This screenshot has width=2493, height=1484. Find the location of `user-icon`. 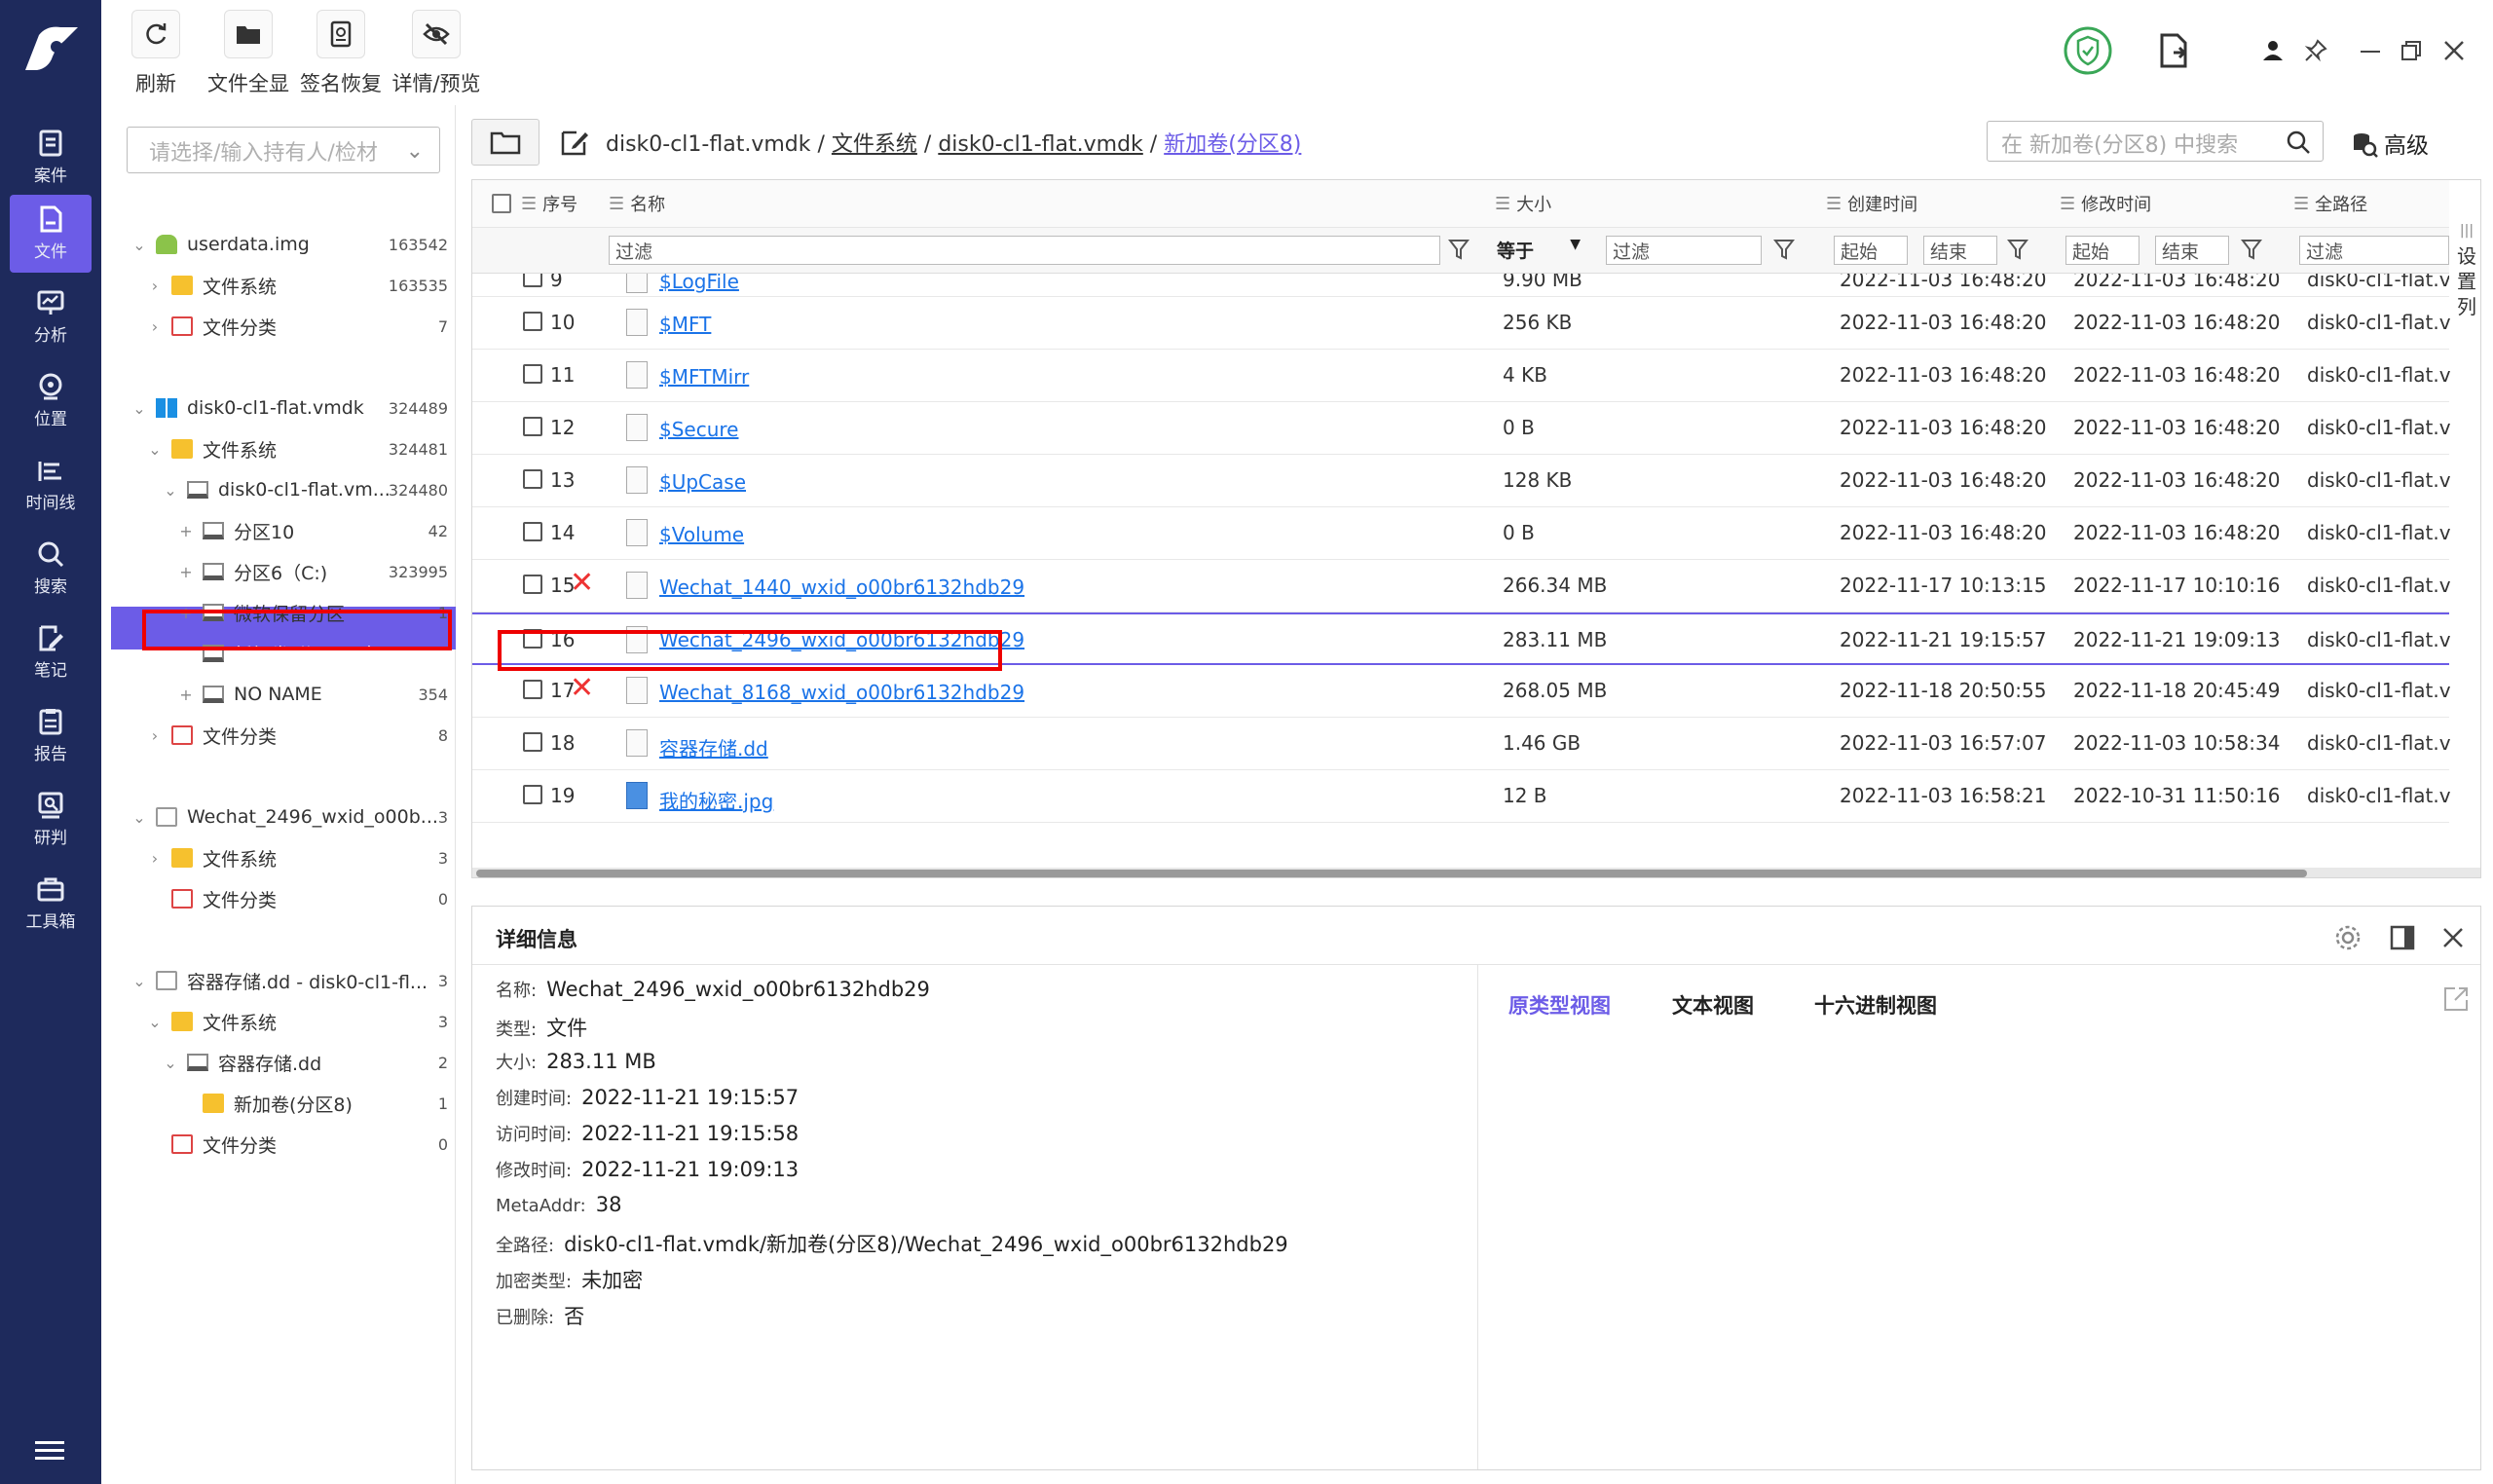

user-icon is located at coordinates (2273, 50).